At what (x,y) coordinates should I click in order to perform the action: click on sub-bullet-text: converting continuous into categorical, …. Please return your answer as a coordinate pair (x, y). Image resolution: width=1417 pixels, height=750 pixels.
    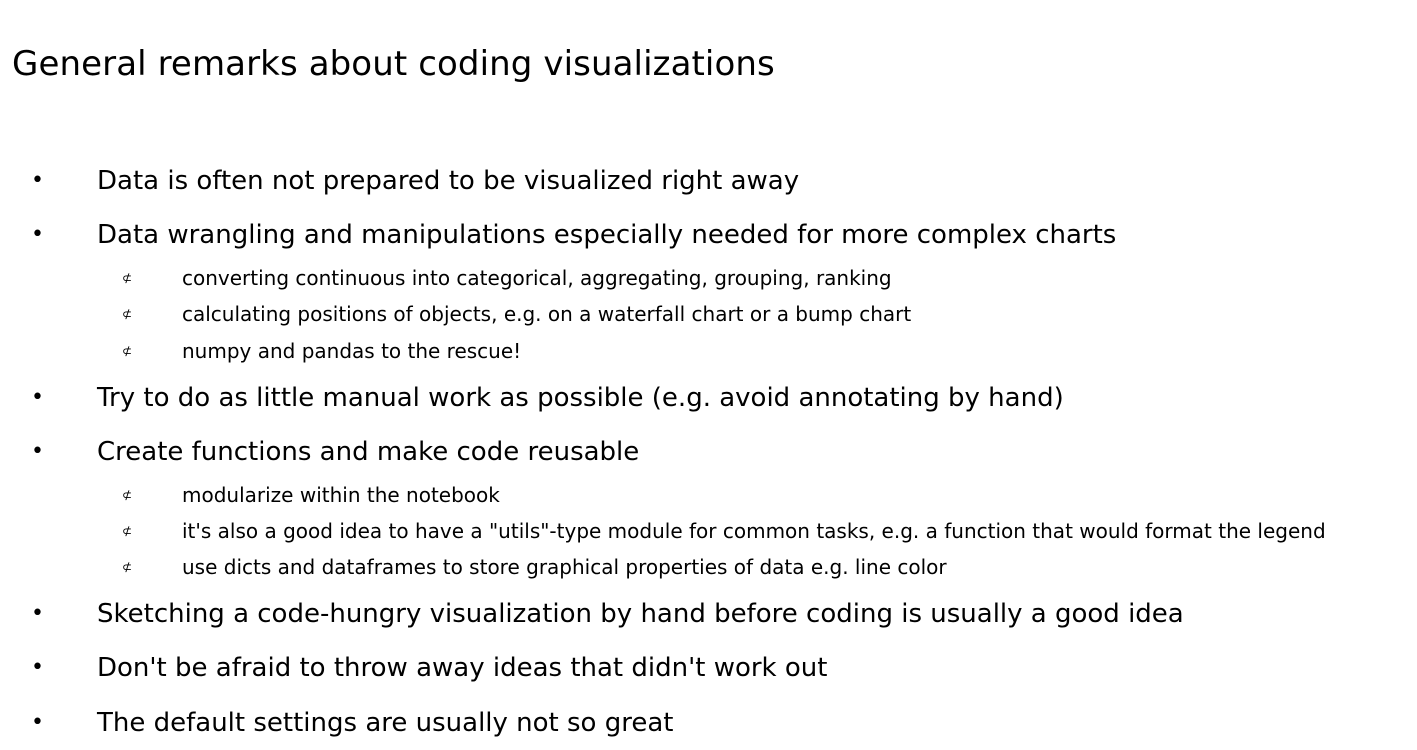
    Looking at the image, I should click on (537, 278).